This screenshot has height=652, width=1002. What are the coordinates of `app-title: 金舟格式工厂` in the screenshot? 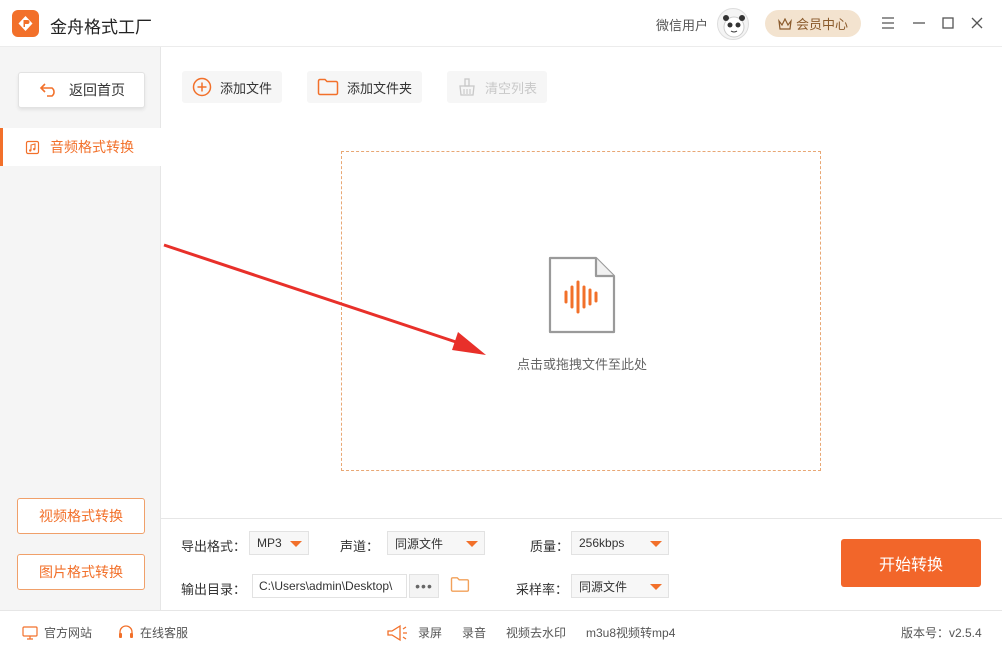 It's located at (101, 27).